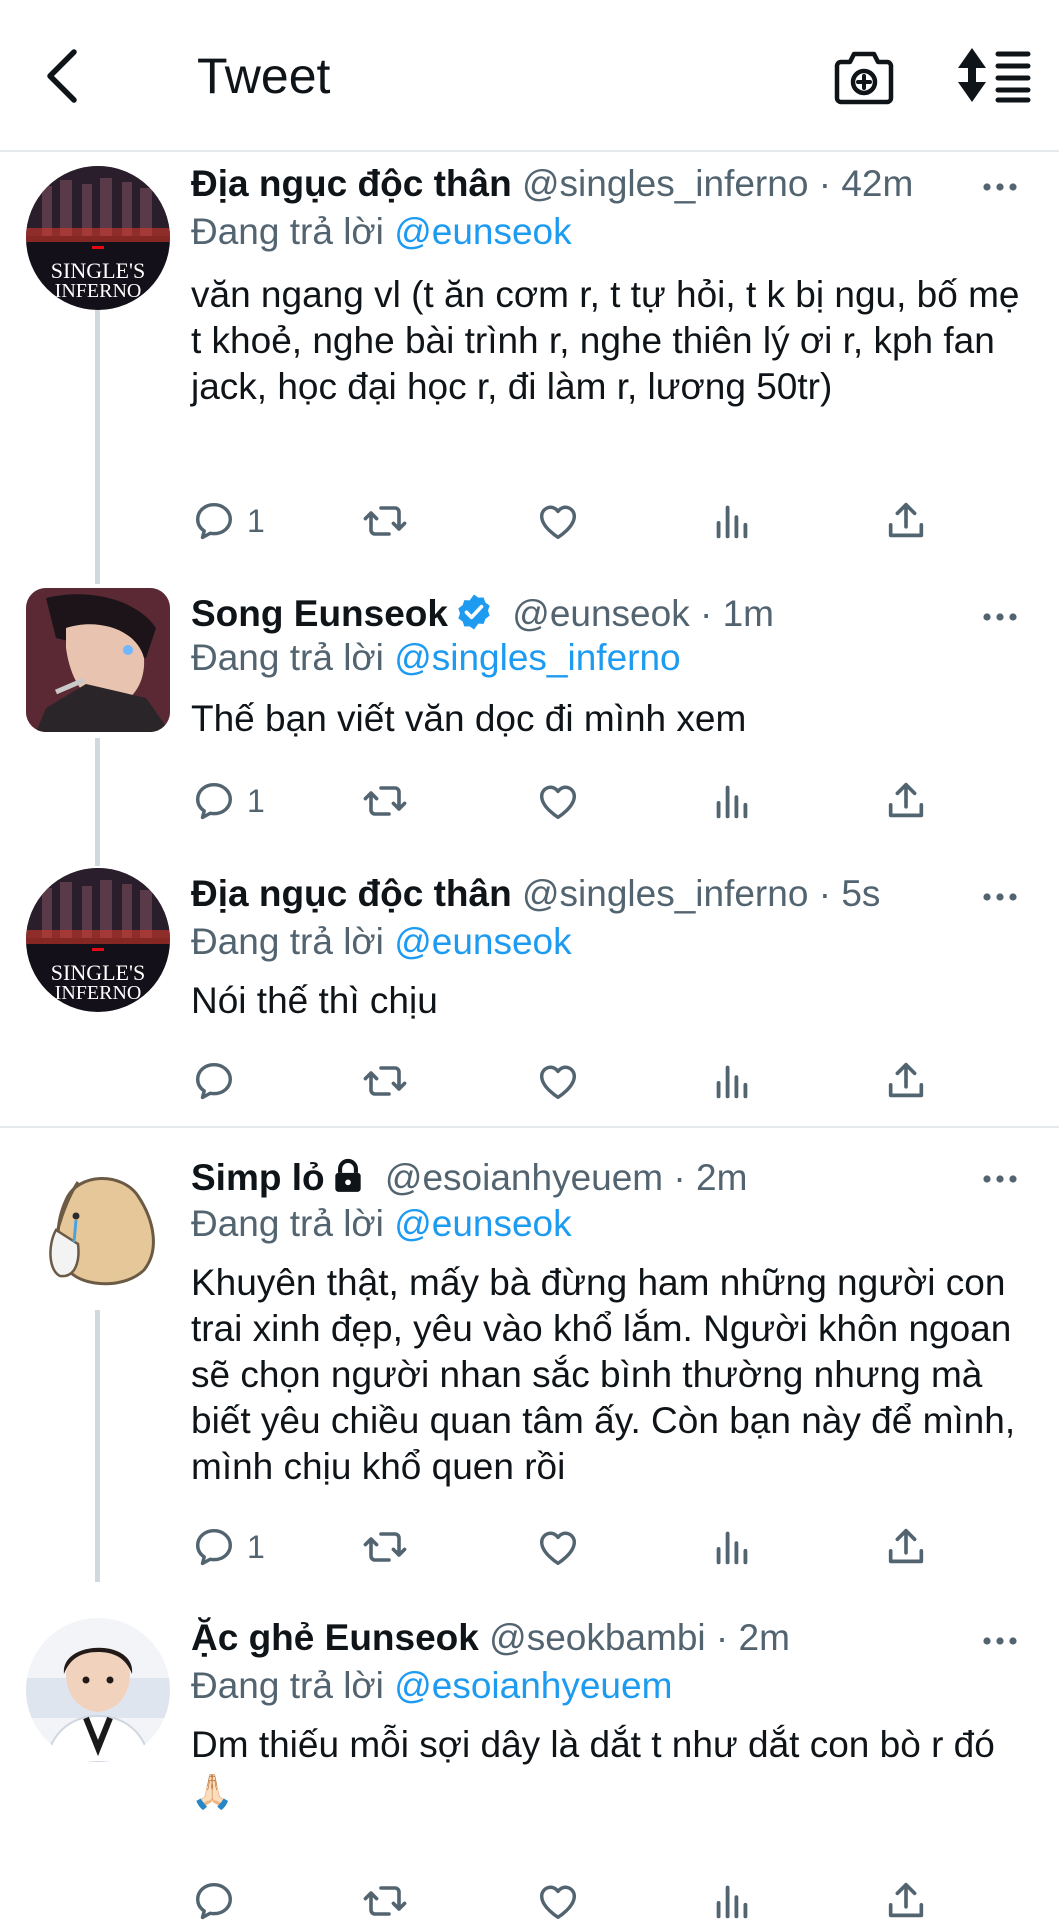 The height and width of the screenshot is (1920, 1059). What do you see at coordinates (748, 613) in the screenshot?
I see `timestamp: 1m` at bounding box center [748, 613].